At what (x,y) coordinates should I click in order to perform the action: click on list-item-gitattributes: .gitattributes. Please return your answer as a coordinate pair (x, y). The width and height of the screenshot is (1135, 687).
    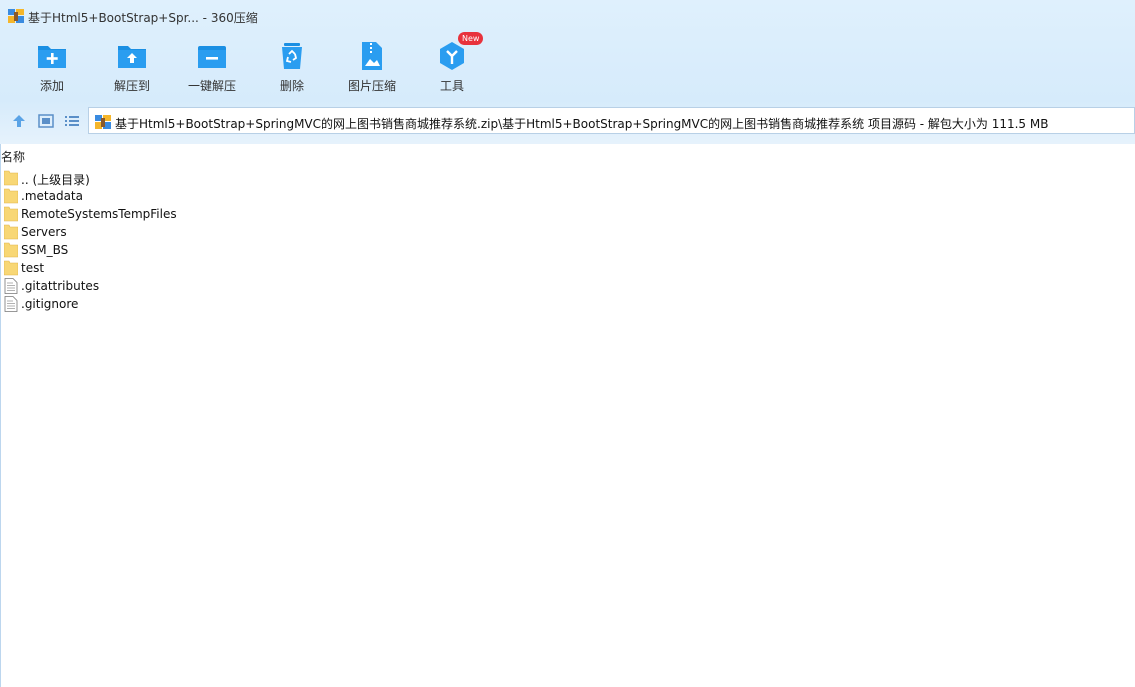
    Looking at the image, I should click on (200, 286).